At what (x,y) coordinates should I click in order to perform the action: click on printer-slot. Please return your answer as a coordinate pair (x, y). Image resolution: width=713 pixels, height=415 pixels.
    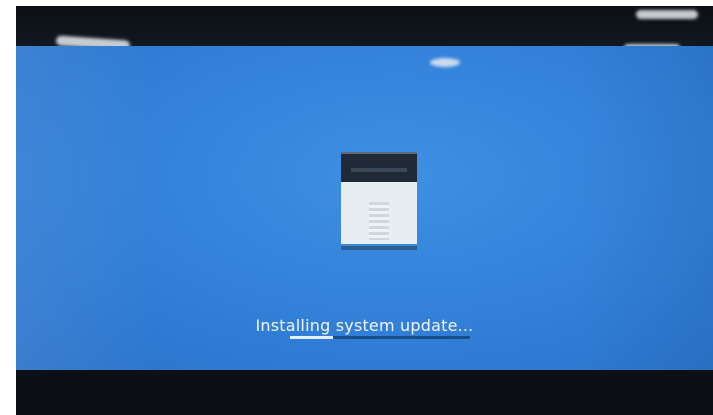
    Looking at the image, I should click on (379, 170).